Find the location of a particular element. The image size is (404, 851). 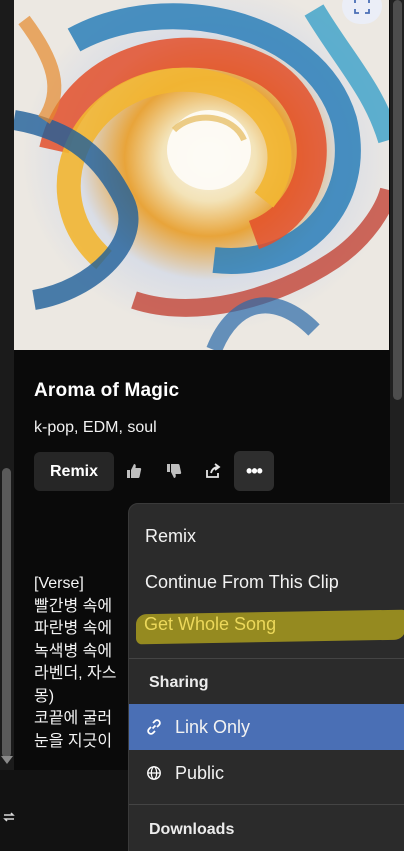

dislike-button is located at coordinates (174, 471).